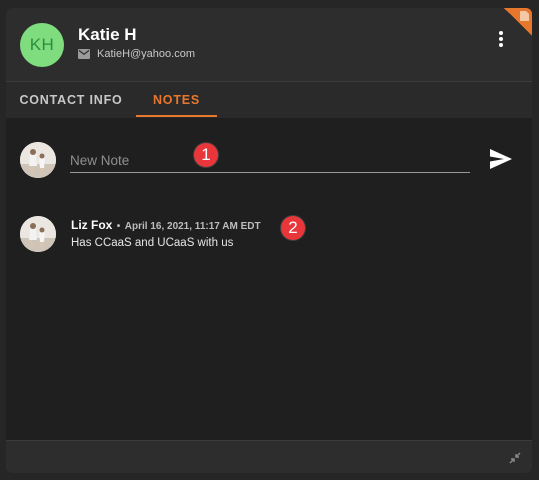 The width and height of the screenshot is (539, 480). What do you see at coordinates (107, 34) in the screenshot?
I see `contact-name: Katie H` at bounding box center [107, 34].